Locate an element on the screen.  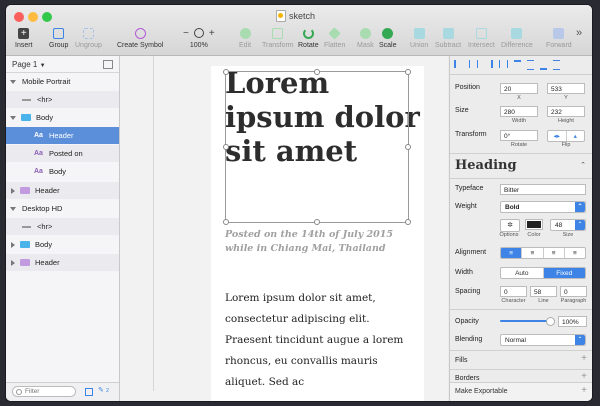
zoom-button is located at coordinates (47, 17).